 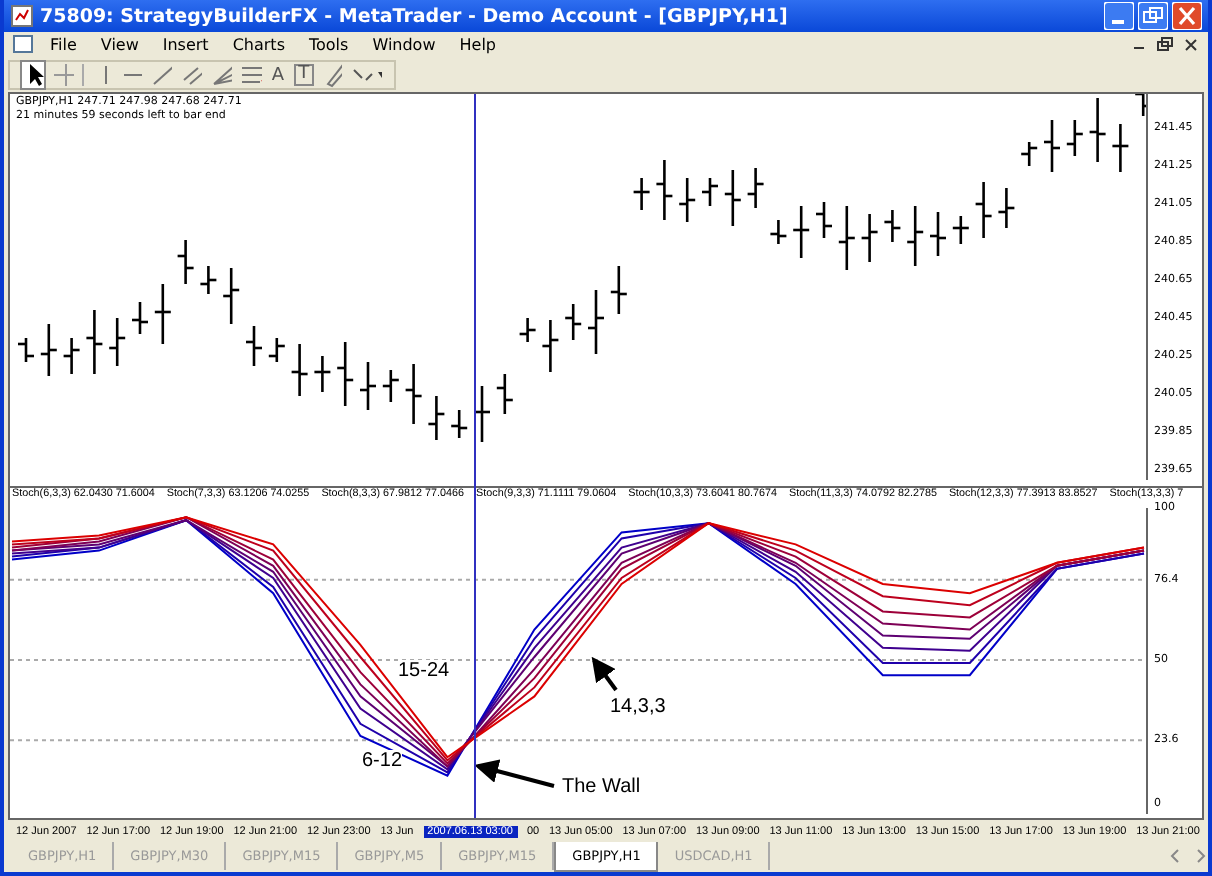 I want to click on annotation-text: 15-24, so click(x=424, y=671).